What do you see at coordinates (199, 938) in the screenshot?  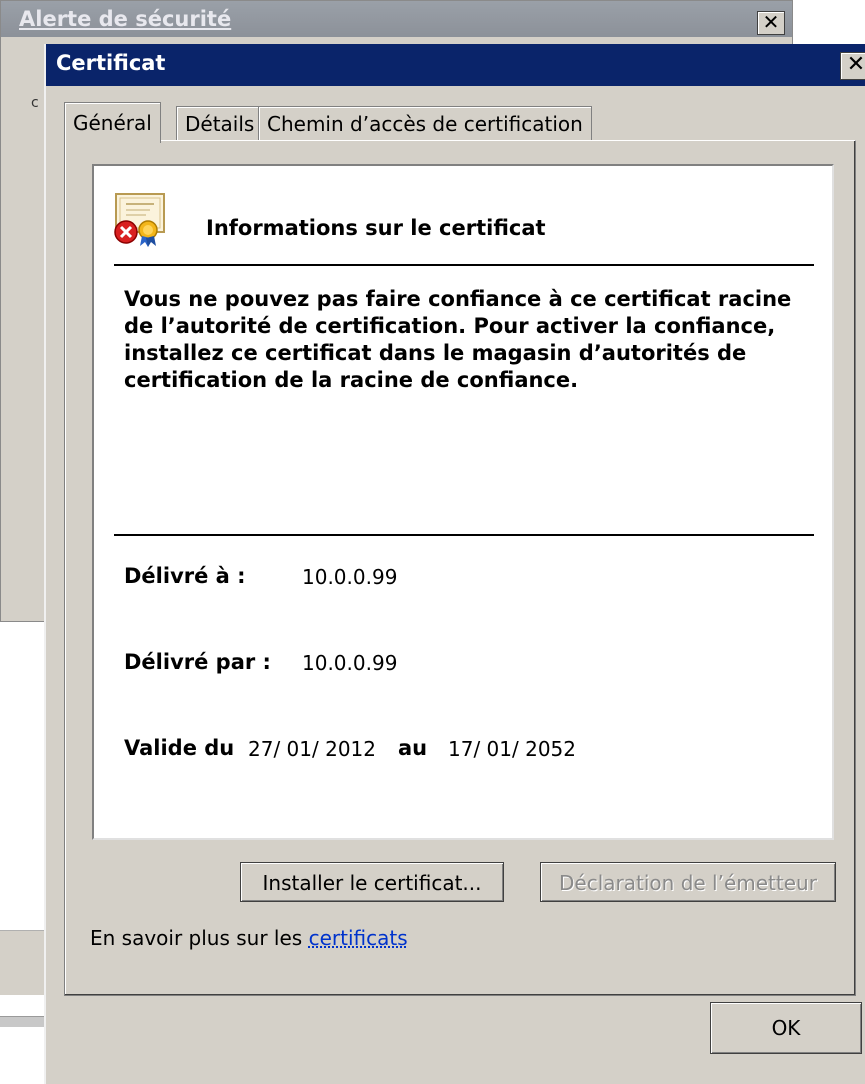 I see `learn-more-prefix: En savoir plus sur les` at bounding box center [199, 938].